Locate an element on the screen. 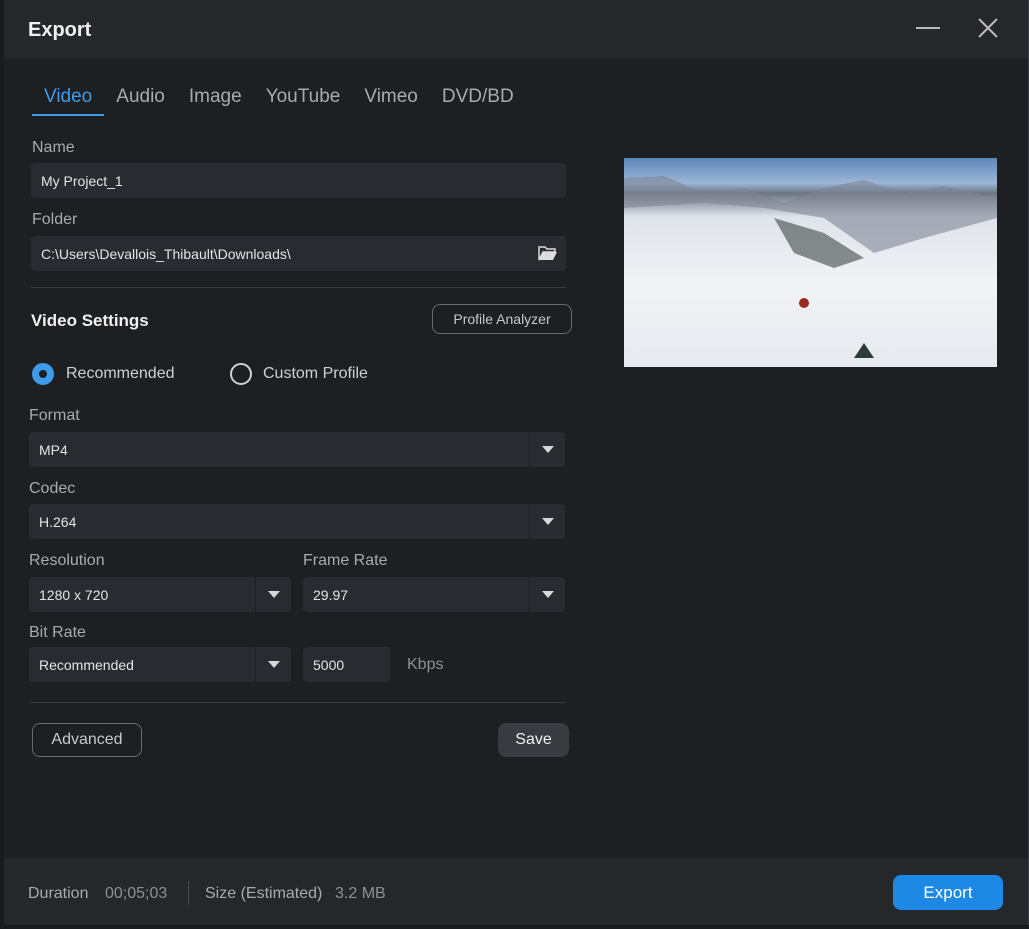 This screenshot has height=929, width=1029. bit-rate-unit: Kbps is located at coordinates (425, 664).